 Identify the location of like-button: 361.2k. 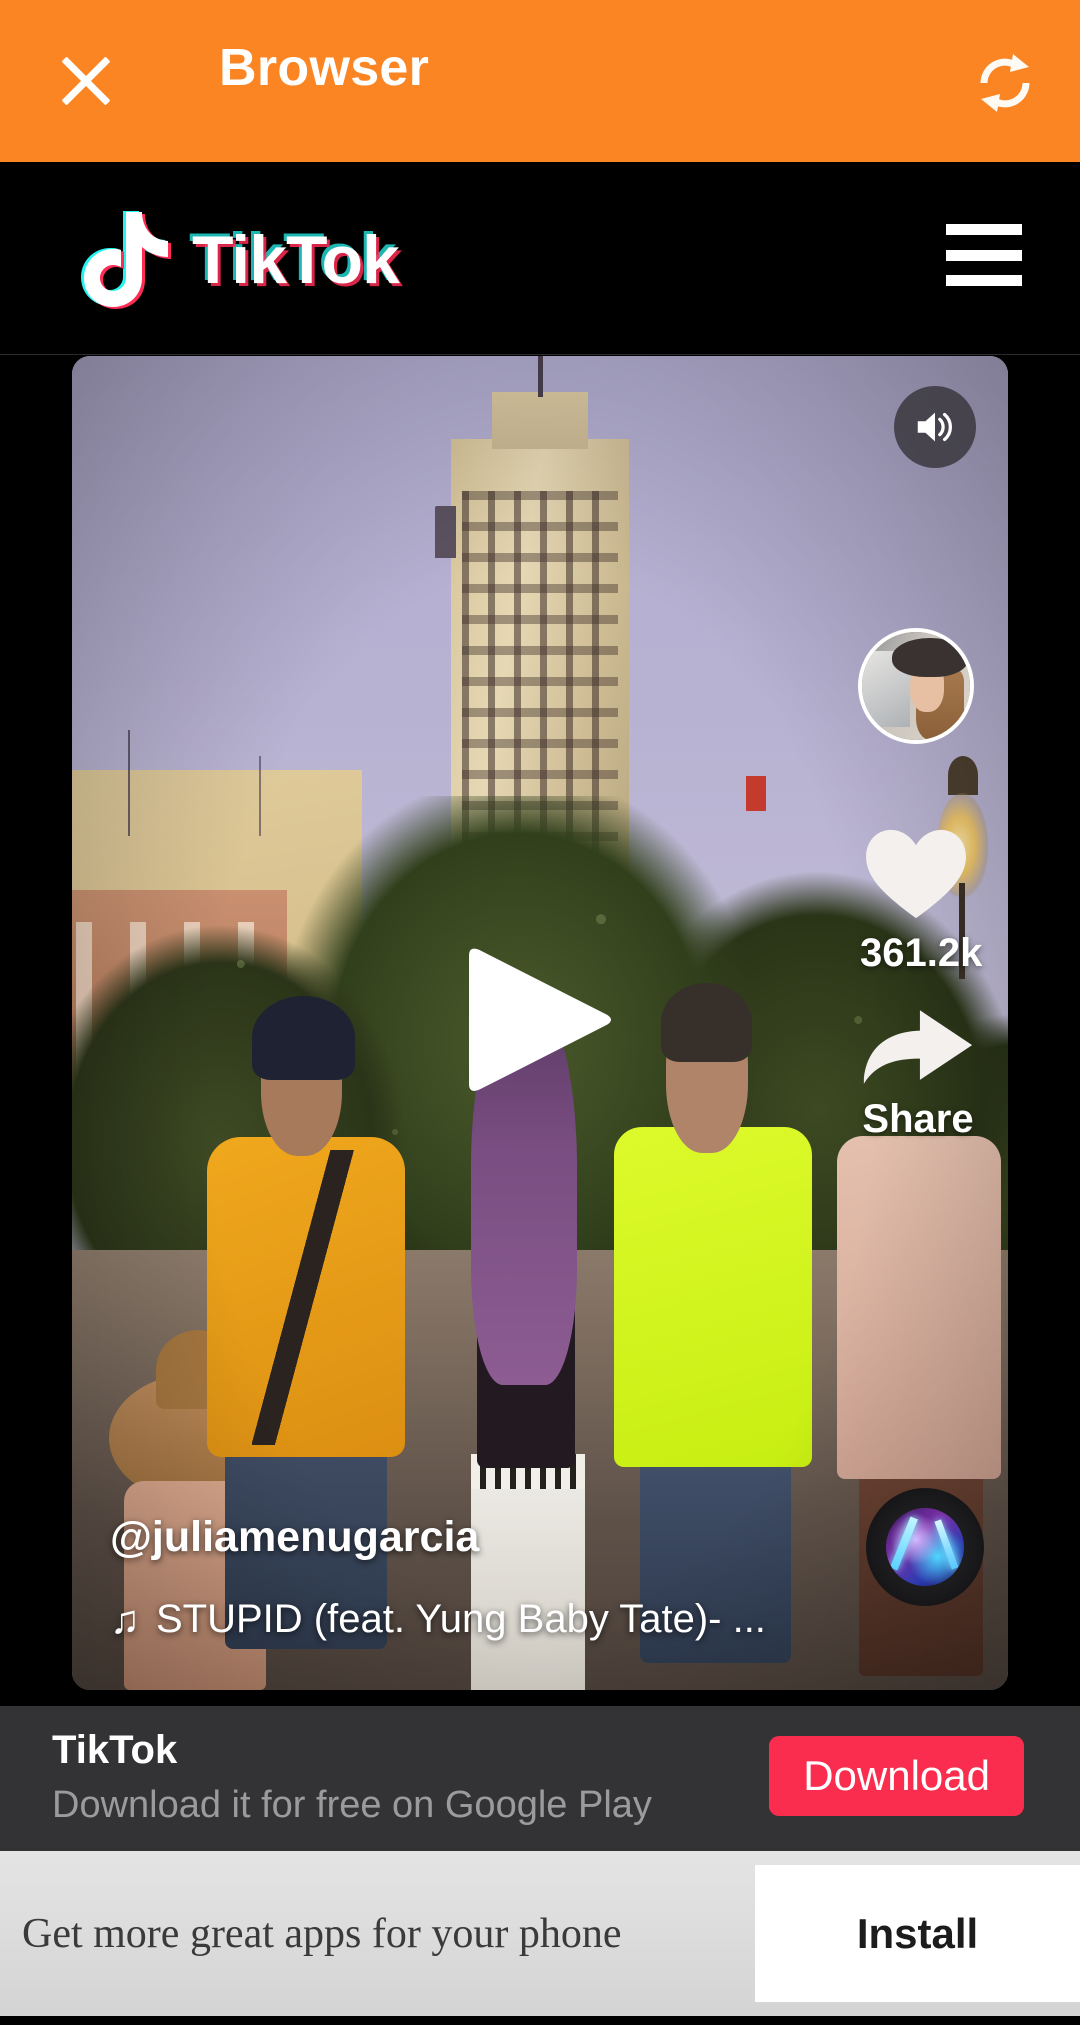
(921, 901).